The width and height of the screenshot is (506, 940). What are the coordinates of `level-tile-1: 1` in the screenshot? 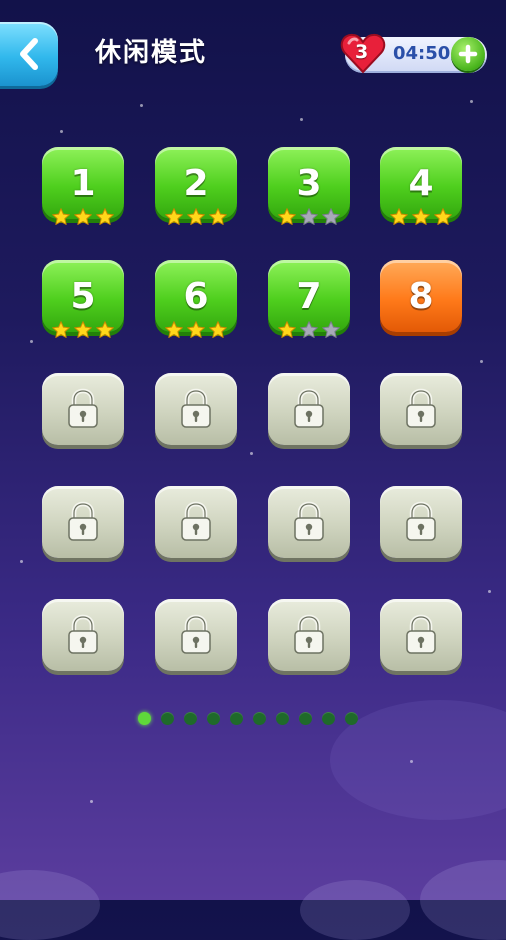 It's located at (83, 186).